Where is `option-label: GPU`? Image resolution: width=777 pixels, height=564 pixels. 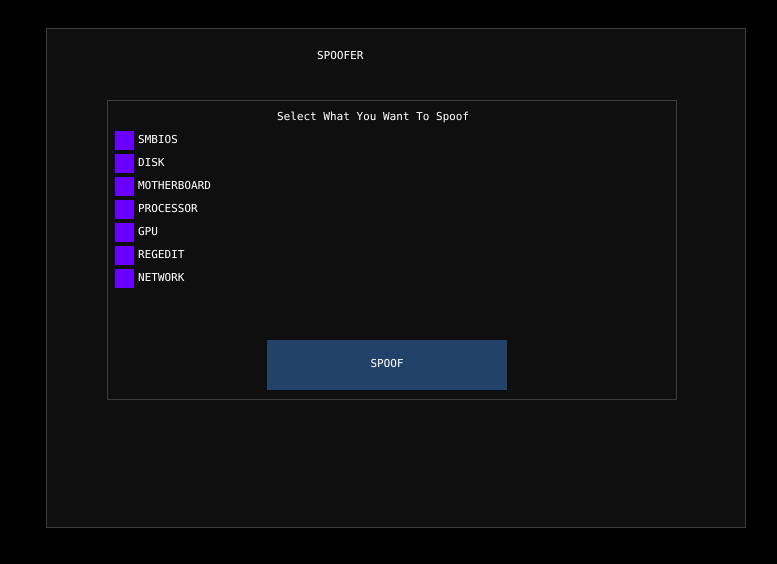 option-label: GPU is located at coordinates (148, 232).